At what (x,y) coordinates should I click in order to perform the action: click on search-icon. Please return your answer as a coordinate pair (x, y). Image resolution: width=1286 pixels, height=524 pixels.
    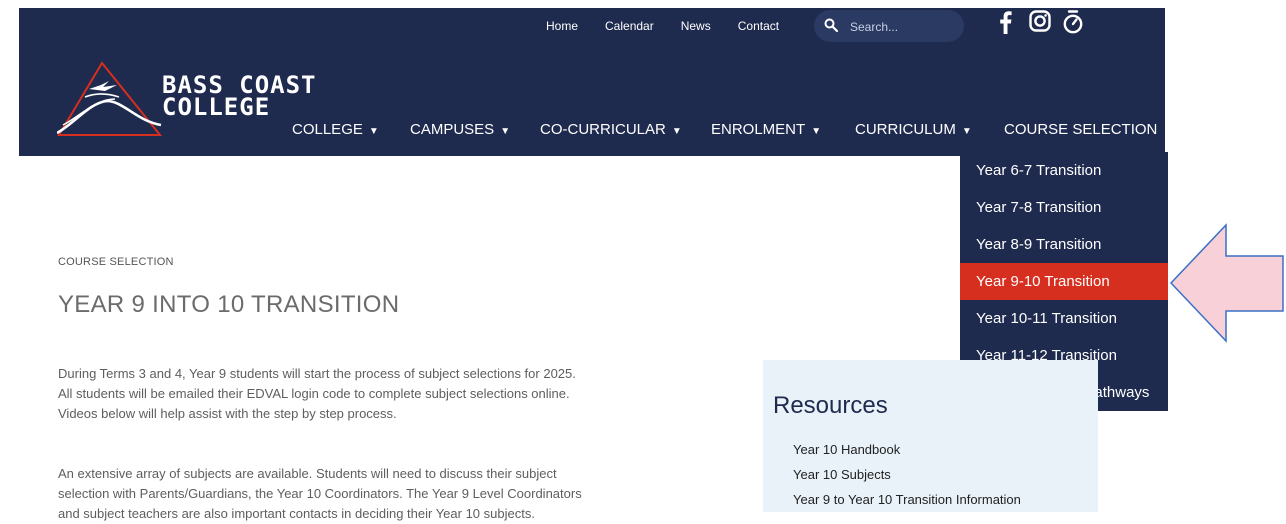
    Looking at the image, I should click on (831, 25).